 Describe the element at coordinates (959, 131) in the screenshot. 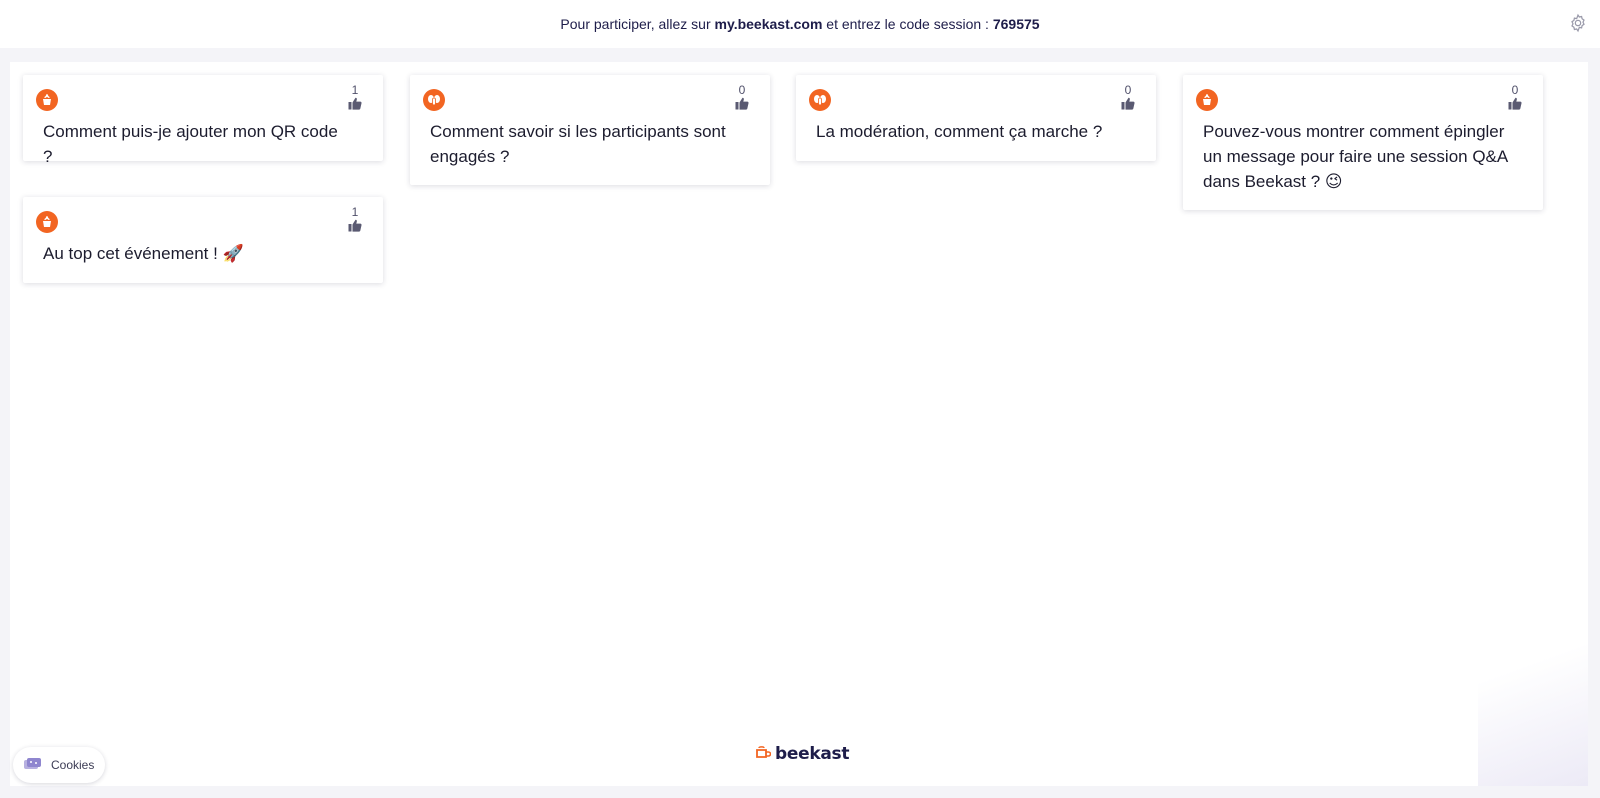

I see `message-text: La modération, comment ça marche ?` at that location.